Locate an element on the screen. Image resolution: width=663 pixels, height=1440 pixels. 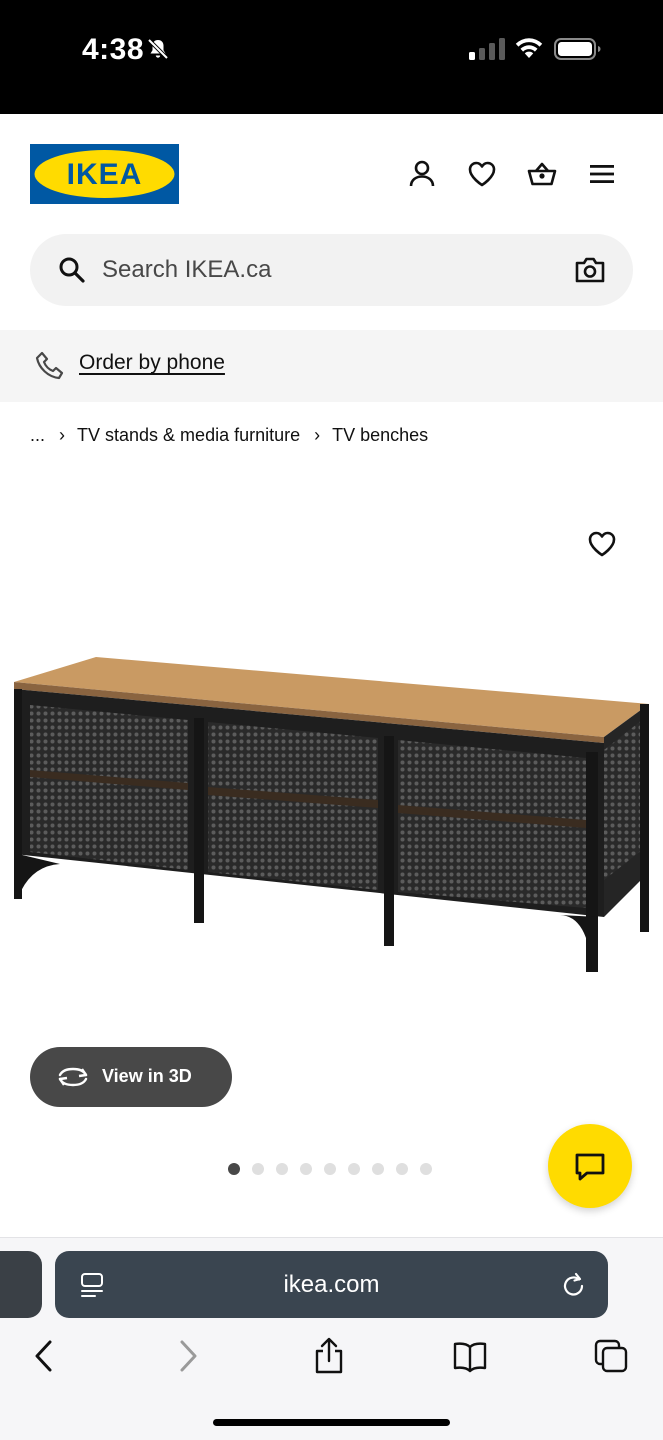
breadcrumb-item-tv-stands: TV stands & media furniture is located at coordinates (188, 435).